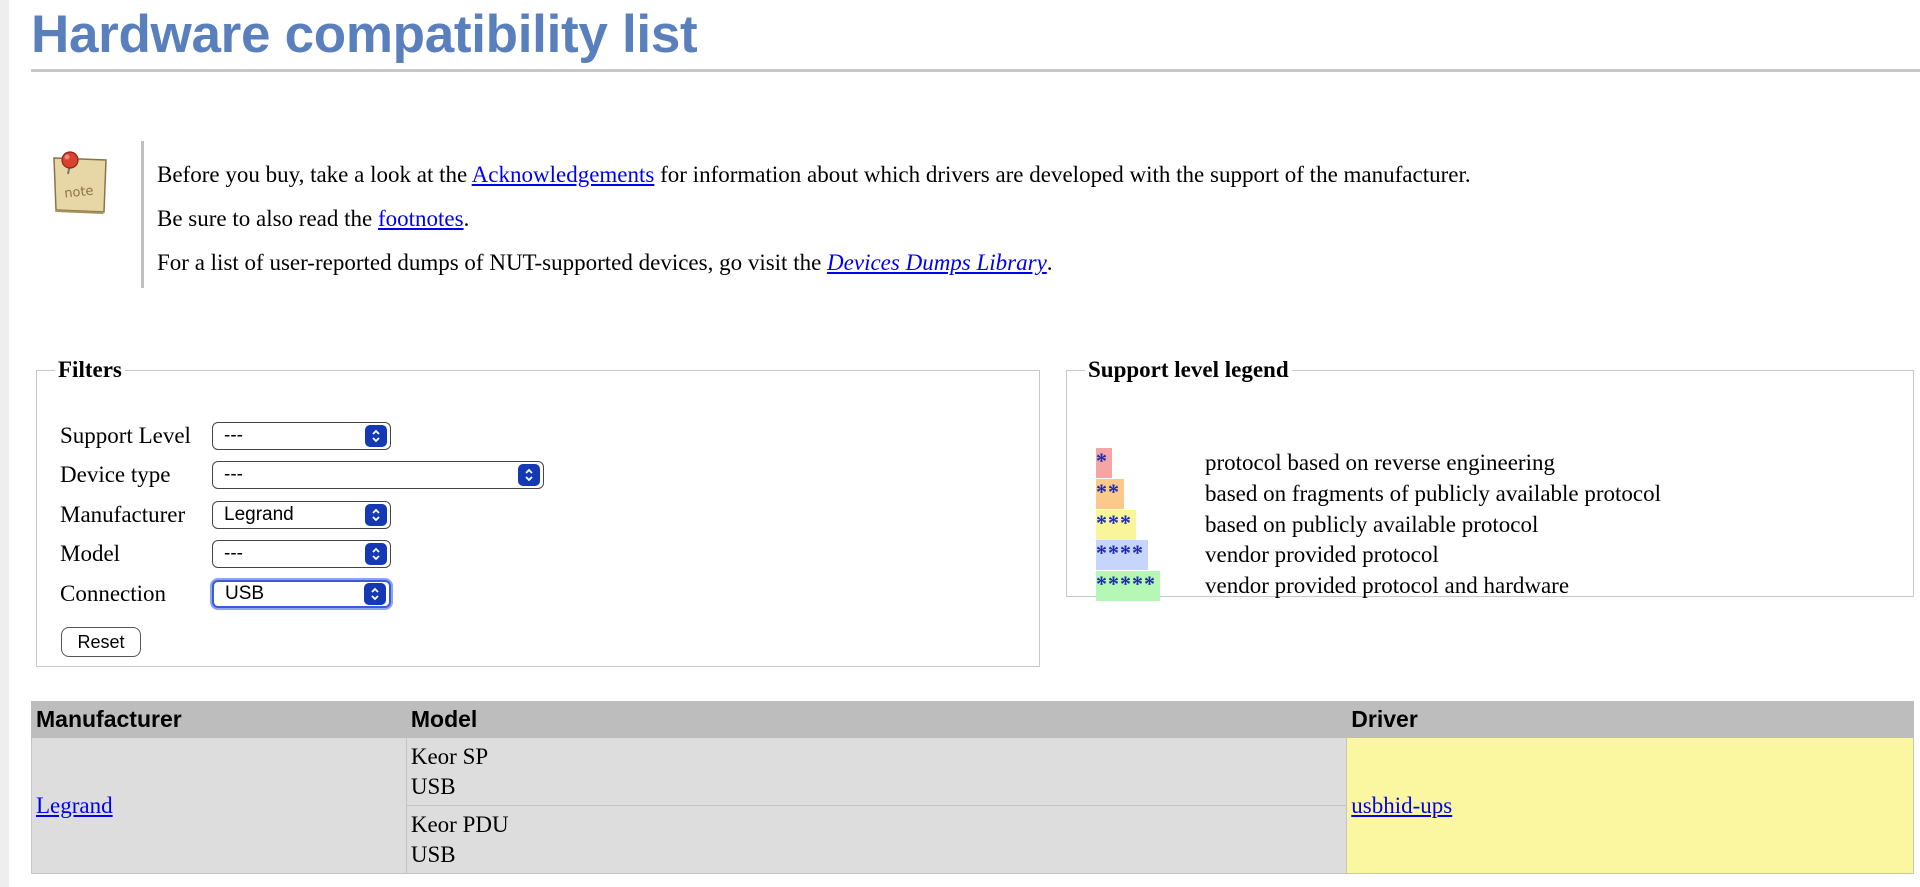 This screenshot has width=1920, height=887. I want to click on driver-link: usbhid-ups, so click(1401, 805).